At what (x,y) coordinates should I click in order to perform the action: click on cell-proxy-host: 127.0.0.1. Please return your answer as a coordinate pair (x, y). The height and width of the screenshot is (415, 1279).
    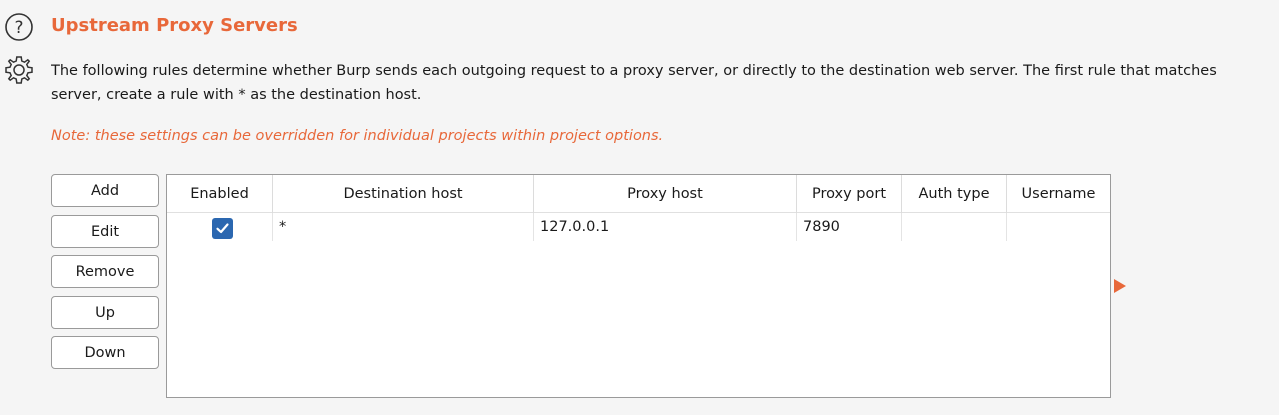
    Looking at the image, I should click on (665, 227).